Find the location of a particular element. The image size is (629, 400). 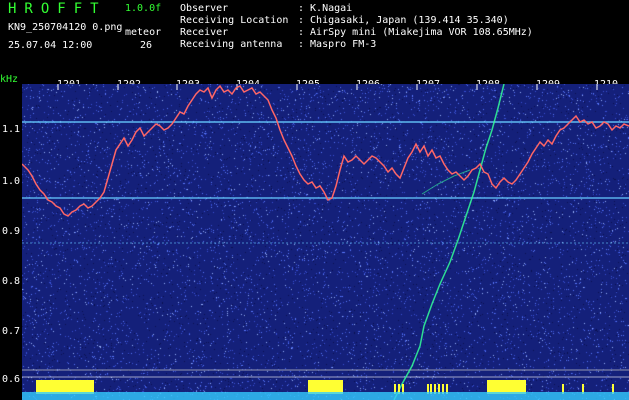

observer-value: : K.Nagai is located at coordinates (325, 8).